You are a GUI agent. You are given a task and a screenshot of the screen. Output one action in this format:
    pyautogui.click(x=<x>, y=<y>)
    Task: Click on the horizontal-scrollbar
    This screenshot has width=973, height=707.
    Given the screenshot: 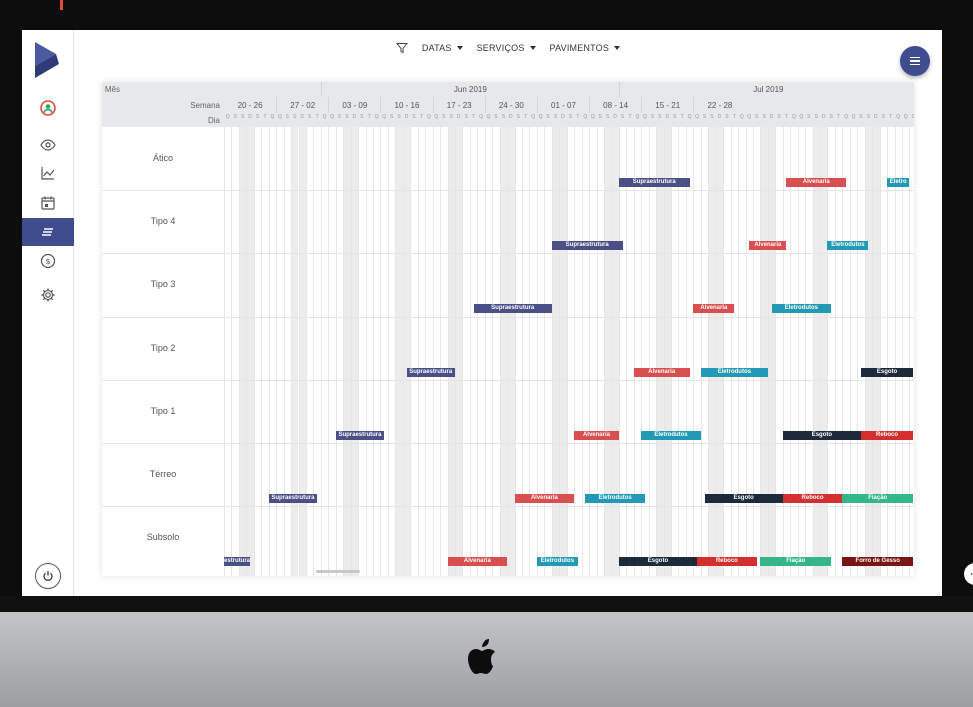 What is the action you would take?
    pyautogui.click(x=338, y=571)
    